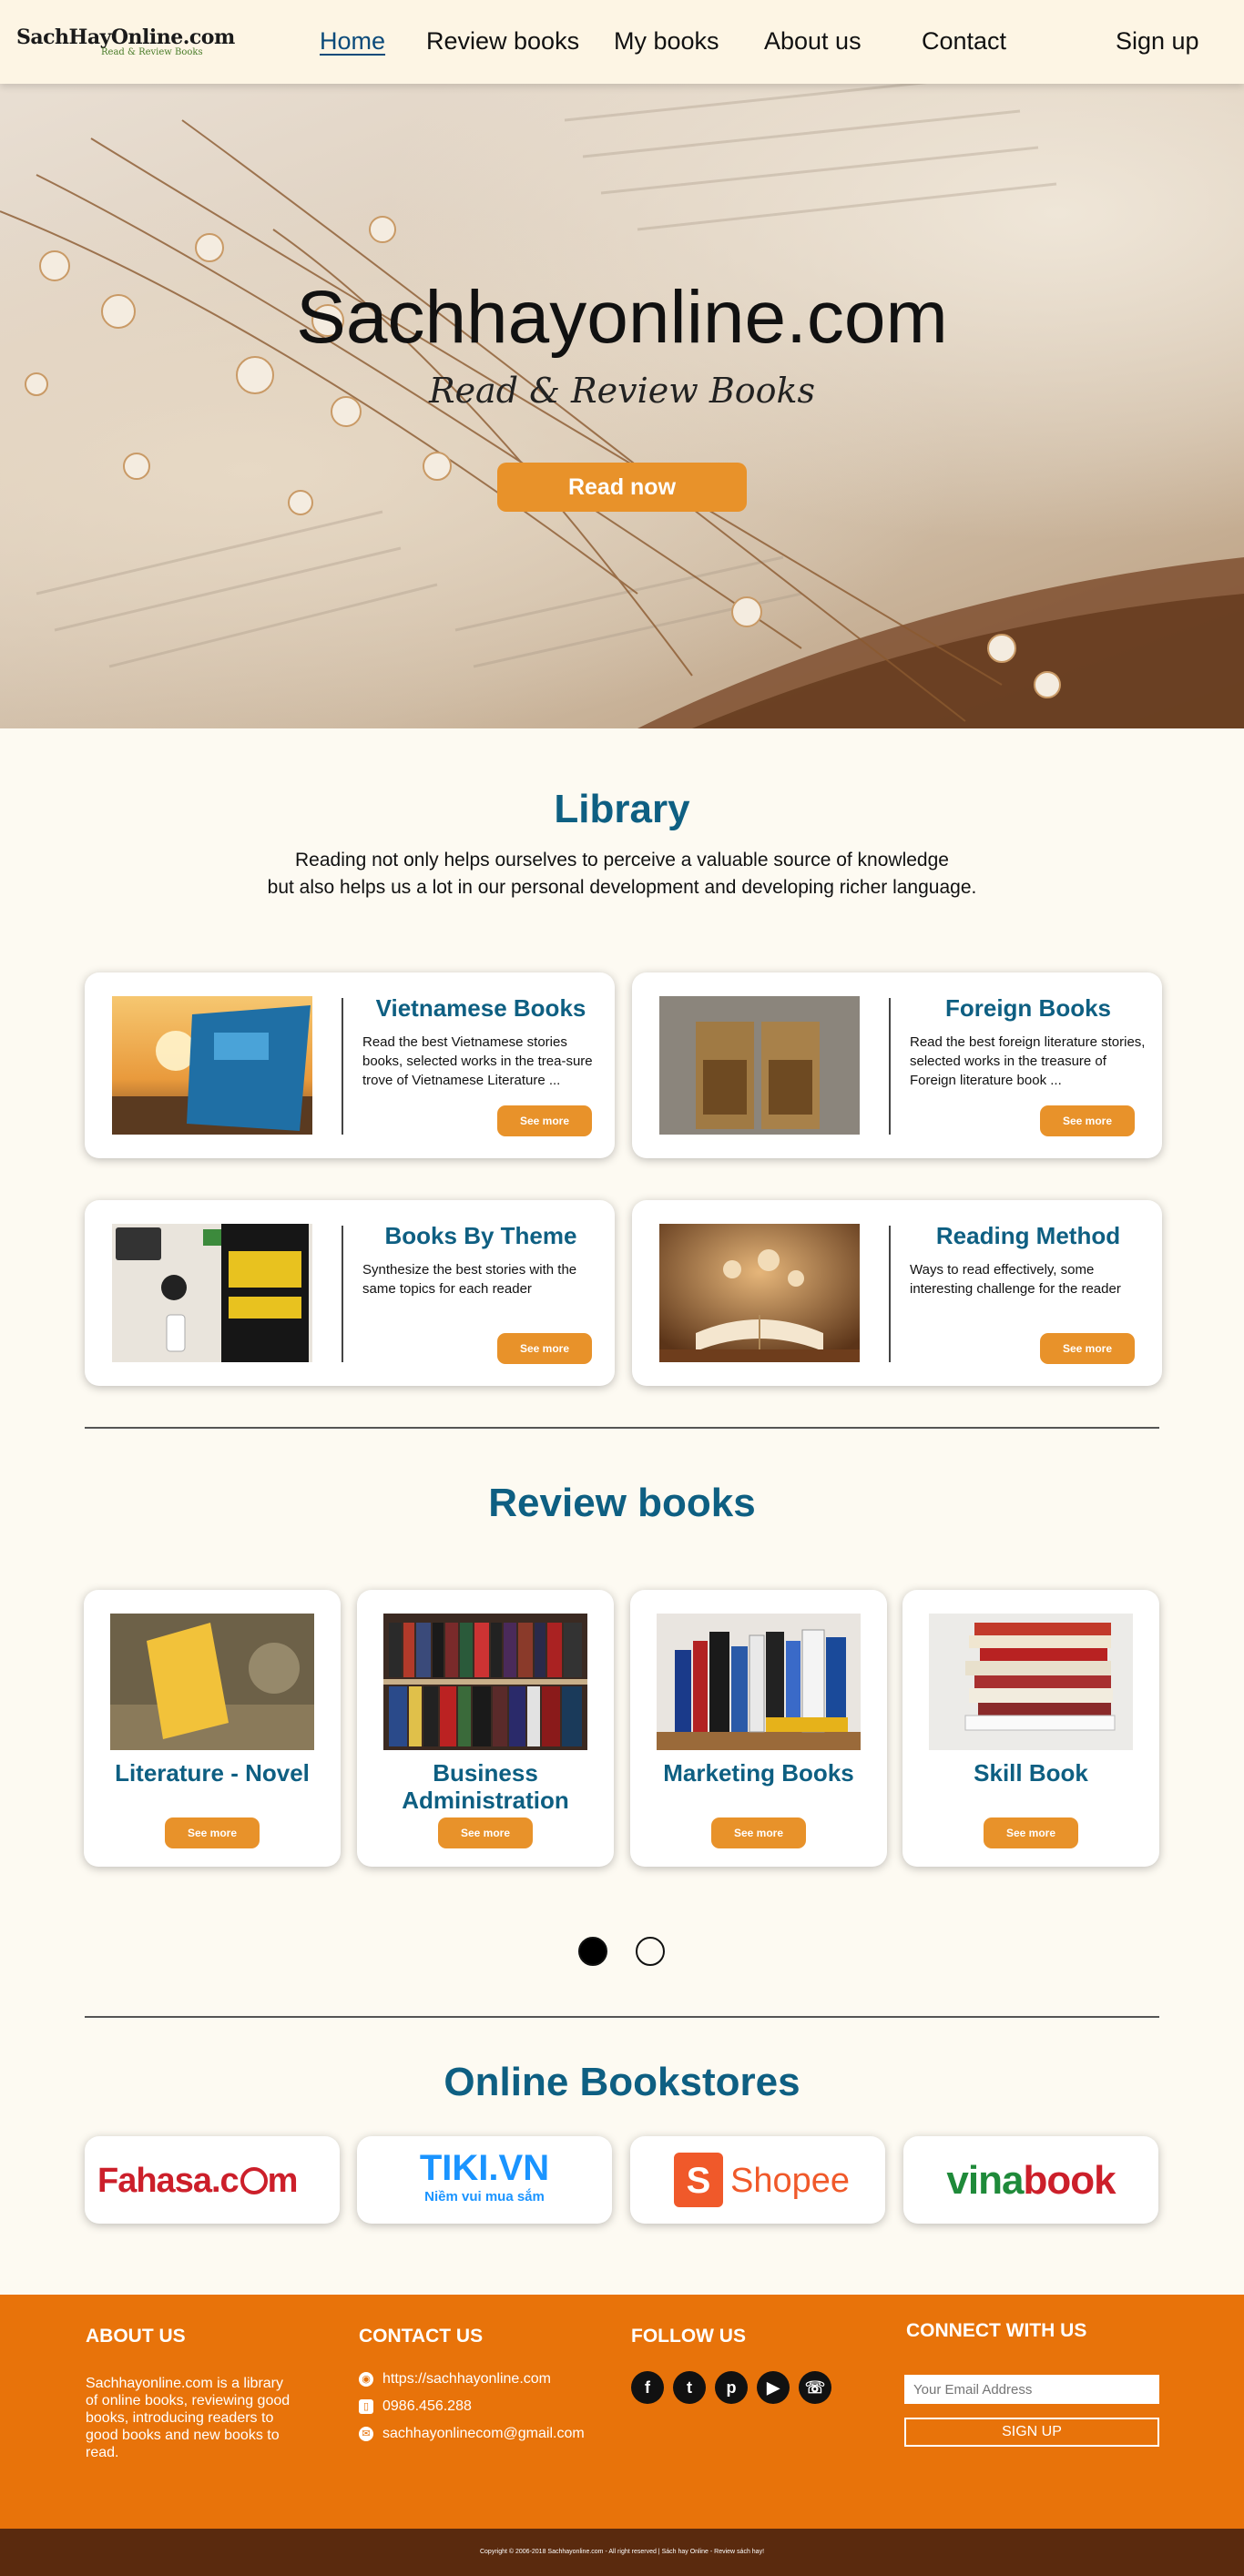  I want to click on library-title: Library, so click(622, 809).